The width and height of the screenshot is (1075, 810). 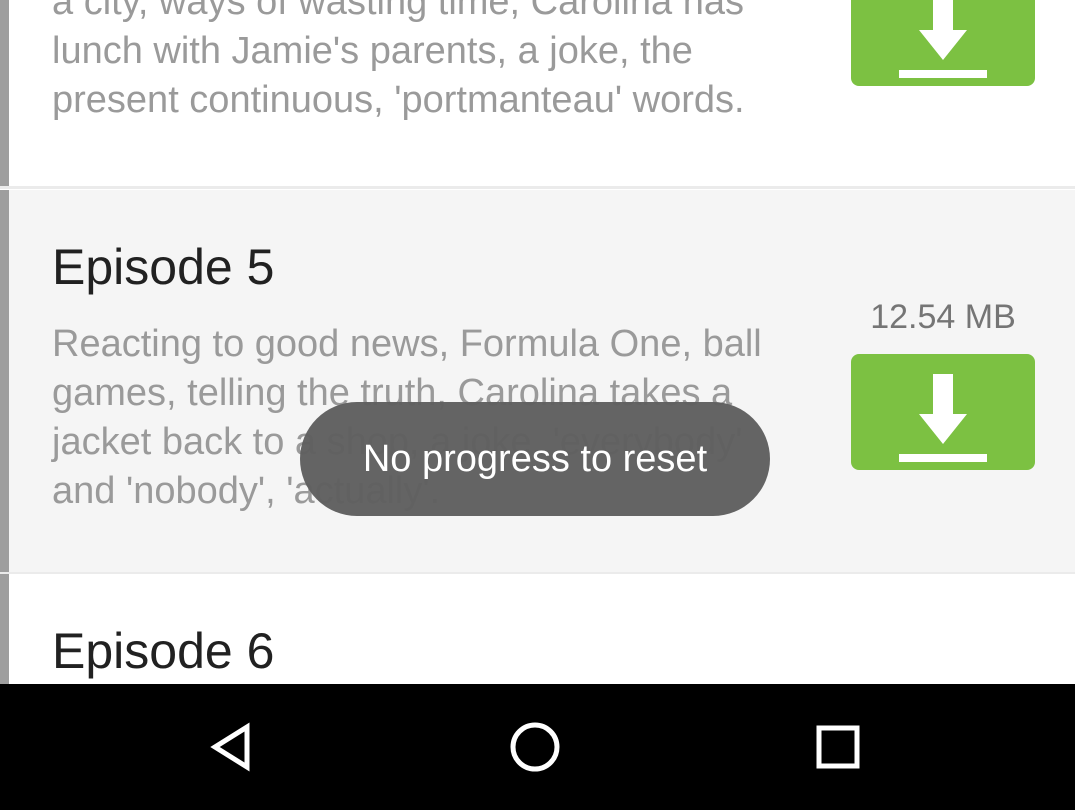 I want to click on episode-title: Episode 5, so click(x=163, y=267).